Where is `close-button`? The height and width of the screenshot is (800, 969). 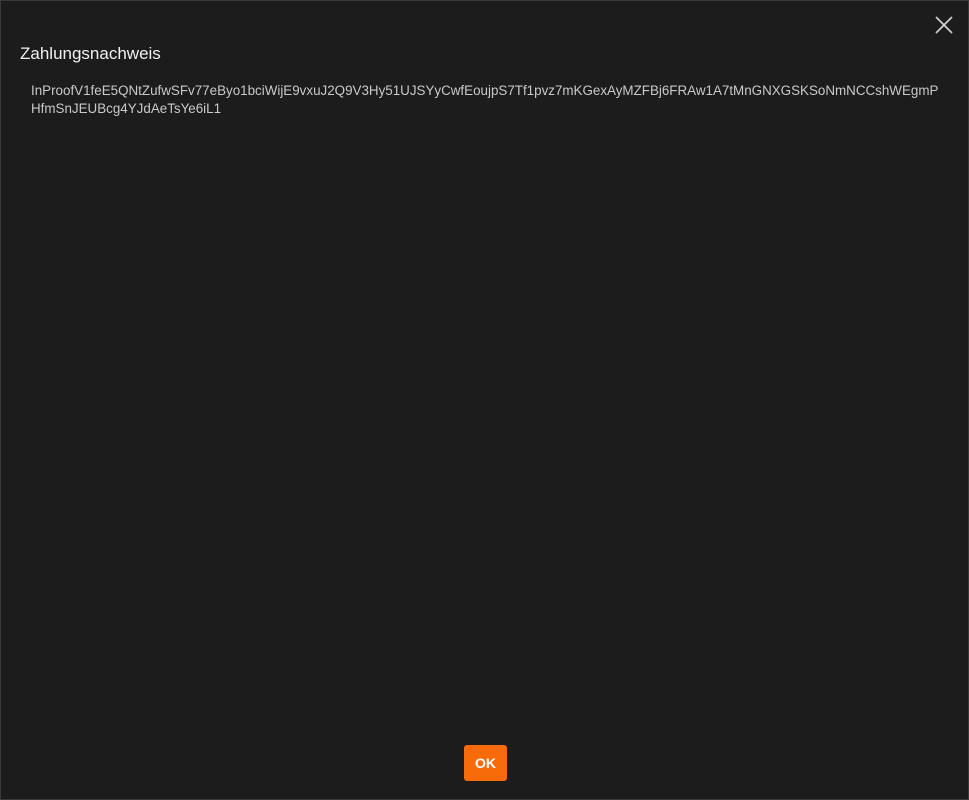
close-button is located at coordinates (944, 25).